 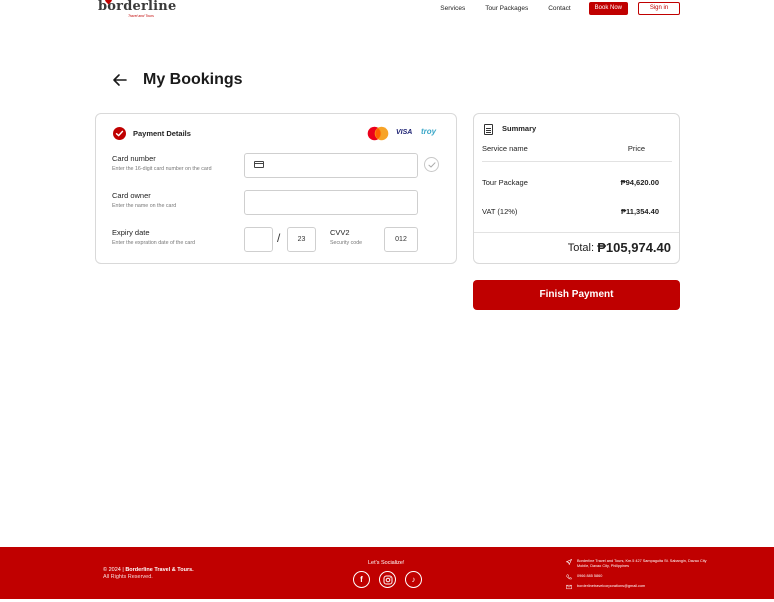 What do you see at coordinates (131, 195) in the screenshot?
I see `card-owner-label: Card owner` at bounding box center [131, 195].